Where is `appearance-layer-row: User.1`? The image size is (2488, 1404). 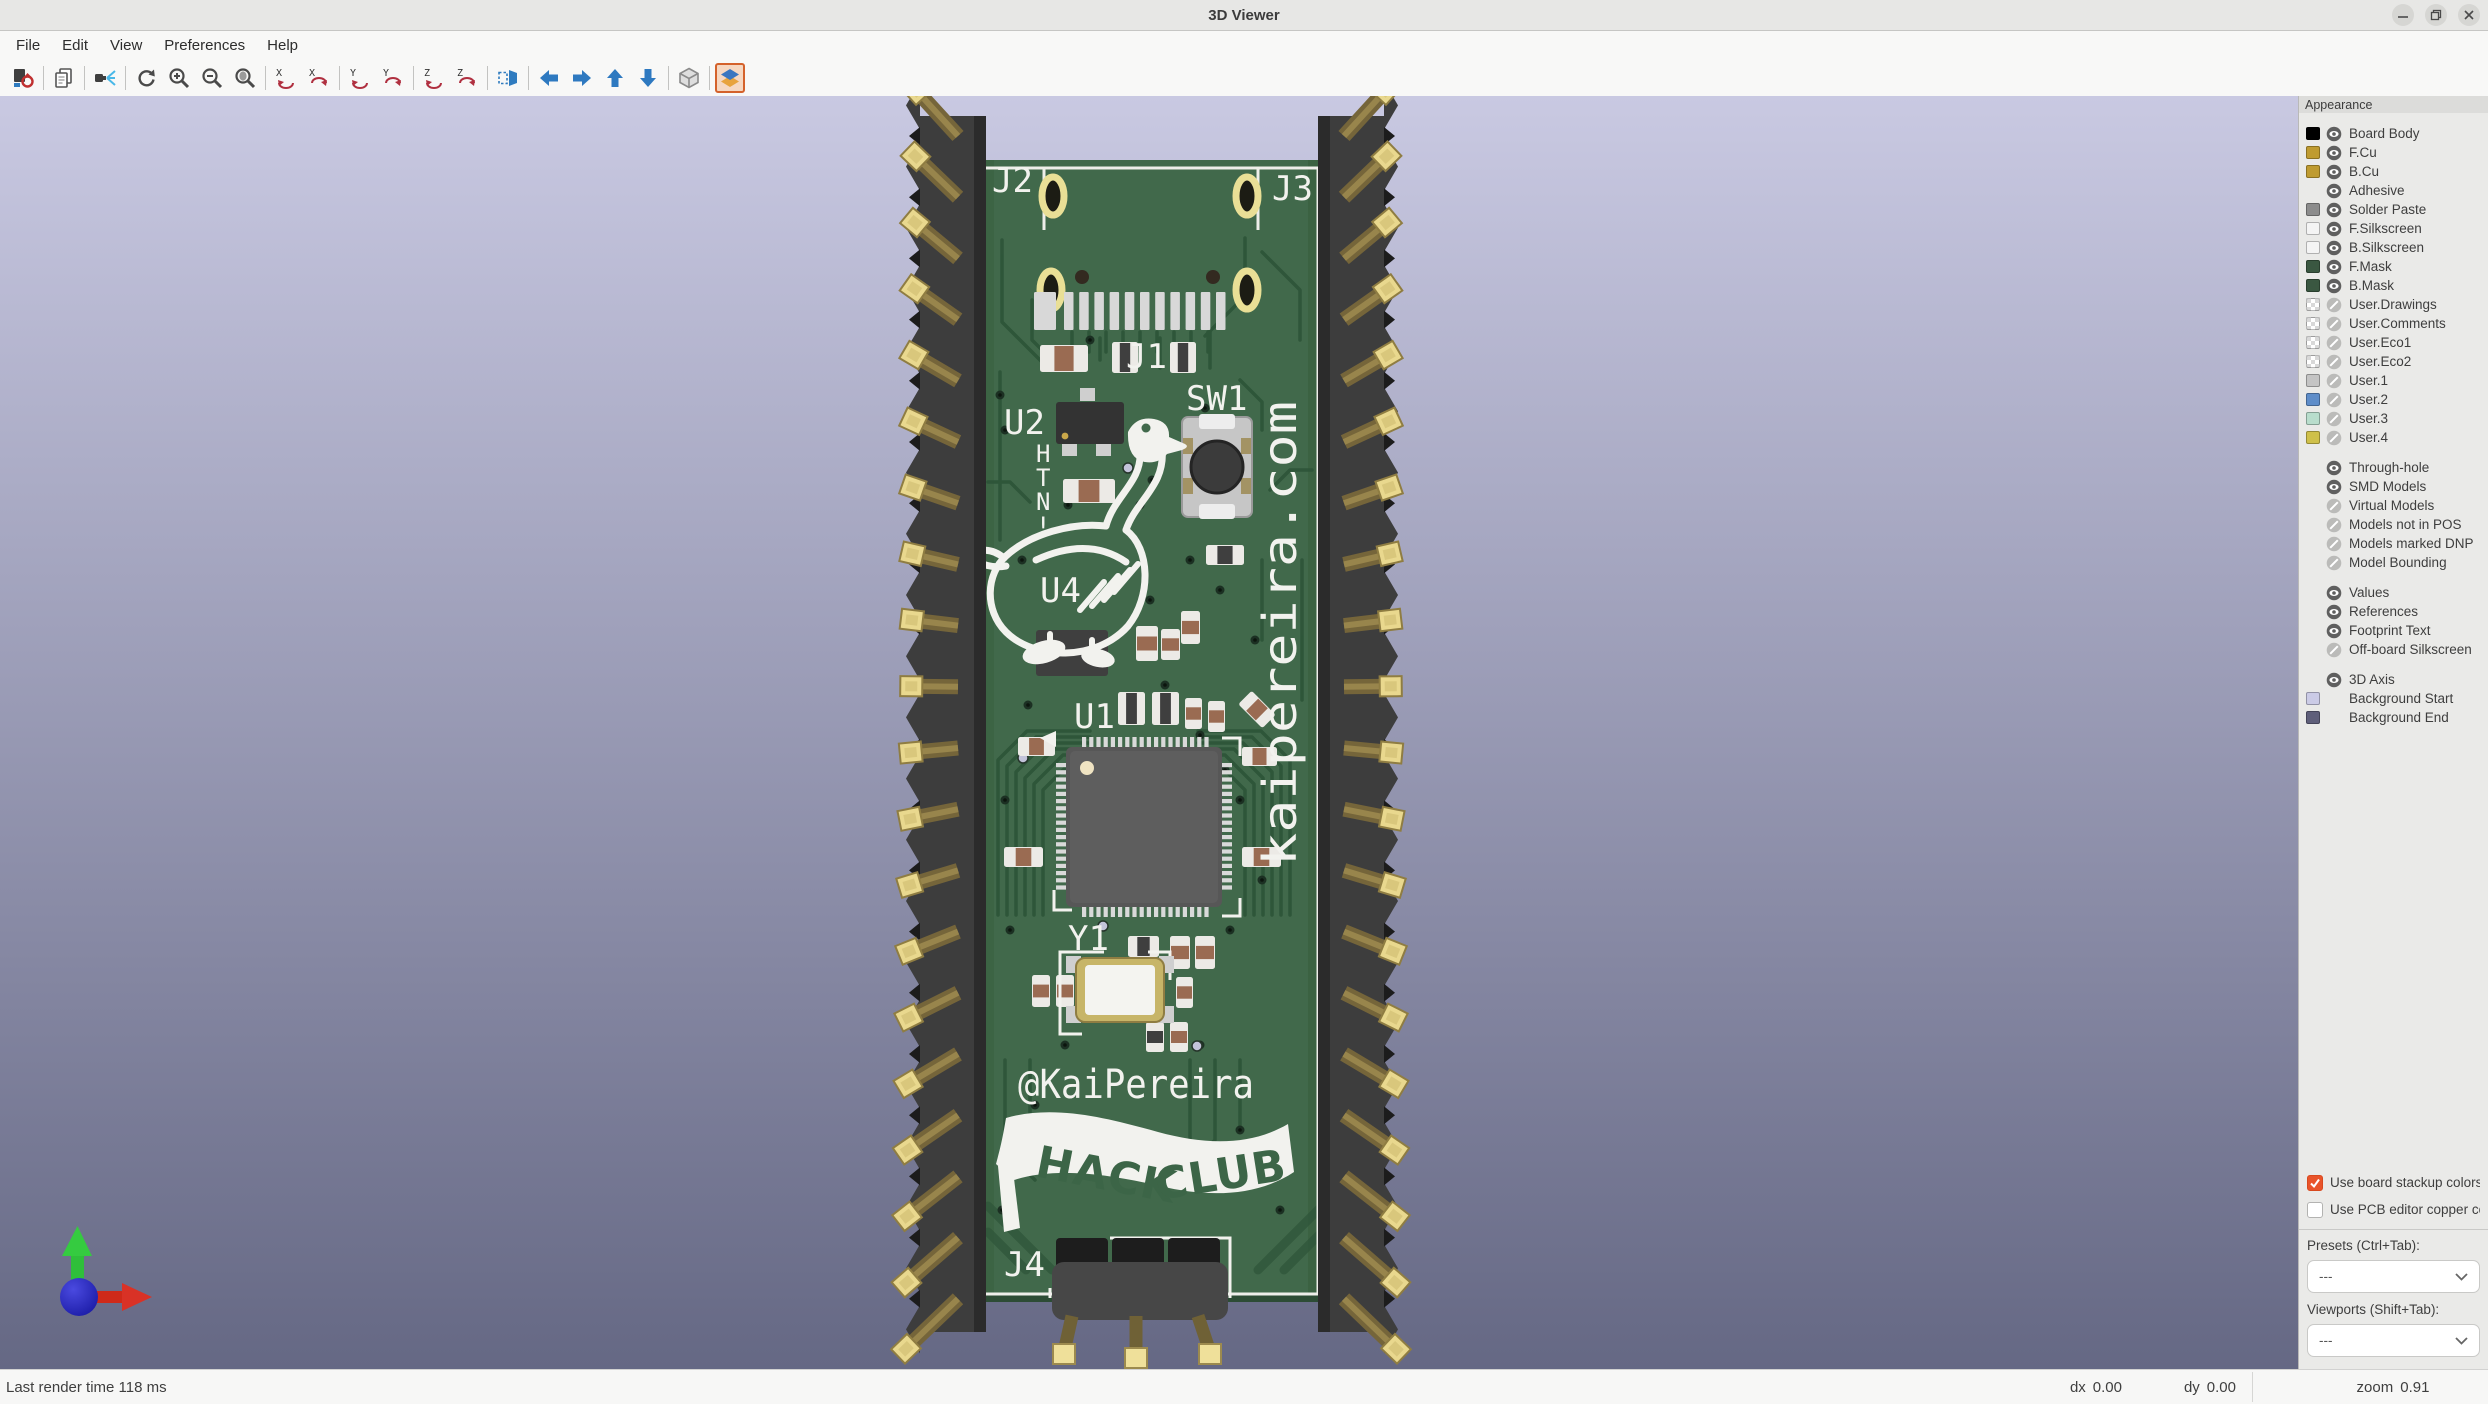 appearance-layer-row: User.1 is located at coordinates (2393, 380).